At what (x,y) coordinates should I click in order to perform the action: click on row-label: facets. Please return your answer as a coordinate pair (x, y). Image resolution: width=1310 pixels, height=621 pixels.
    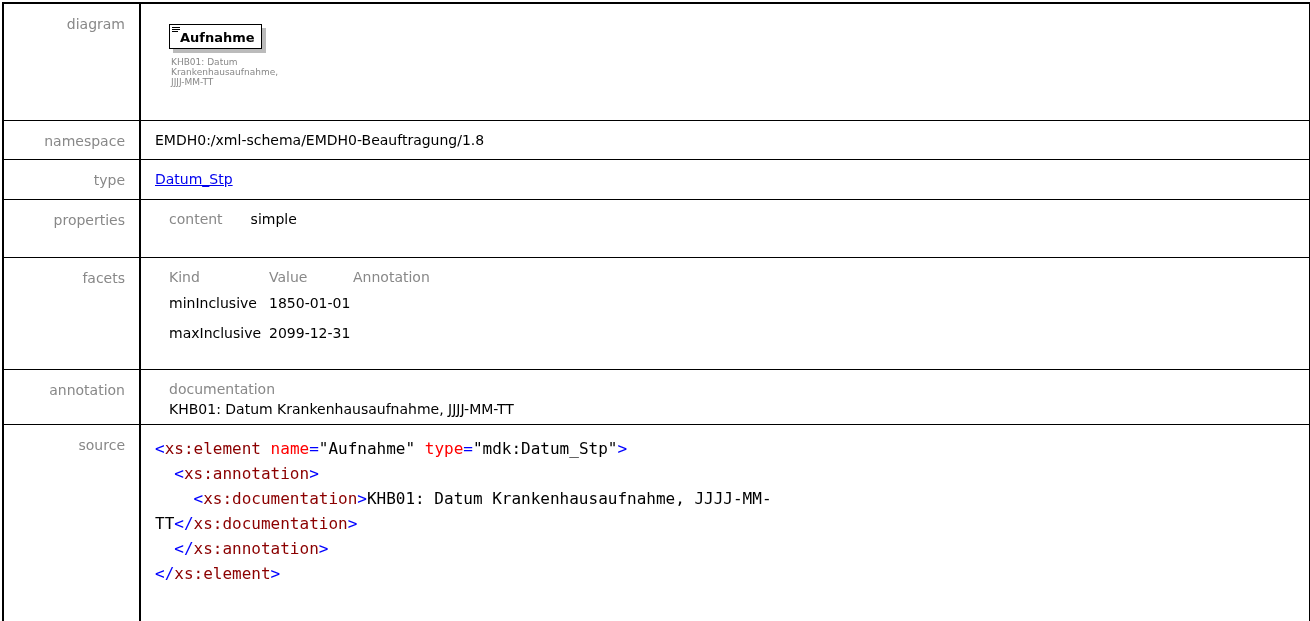
    Looking at the image, I should click on (103, 278).